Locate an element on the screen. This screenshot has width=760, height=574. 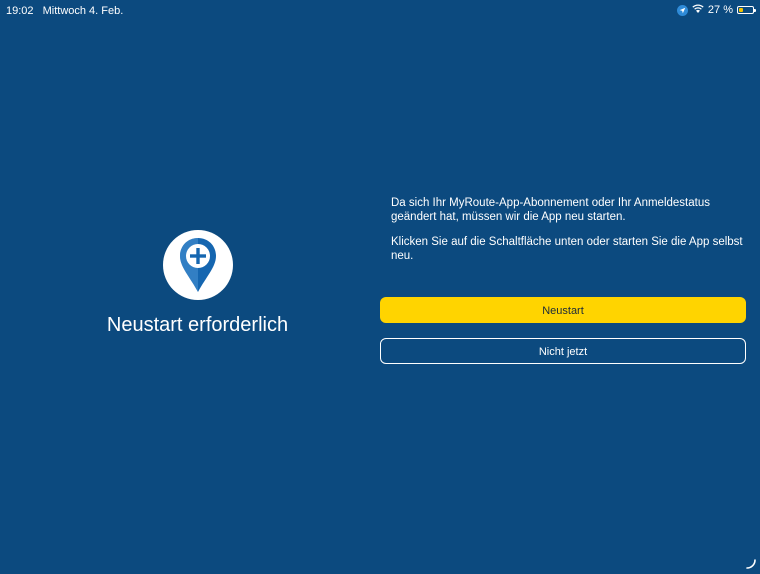
restart-button: Neustart is located at coordinates (563, 310).